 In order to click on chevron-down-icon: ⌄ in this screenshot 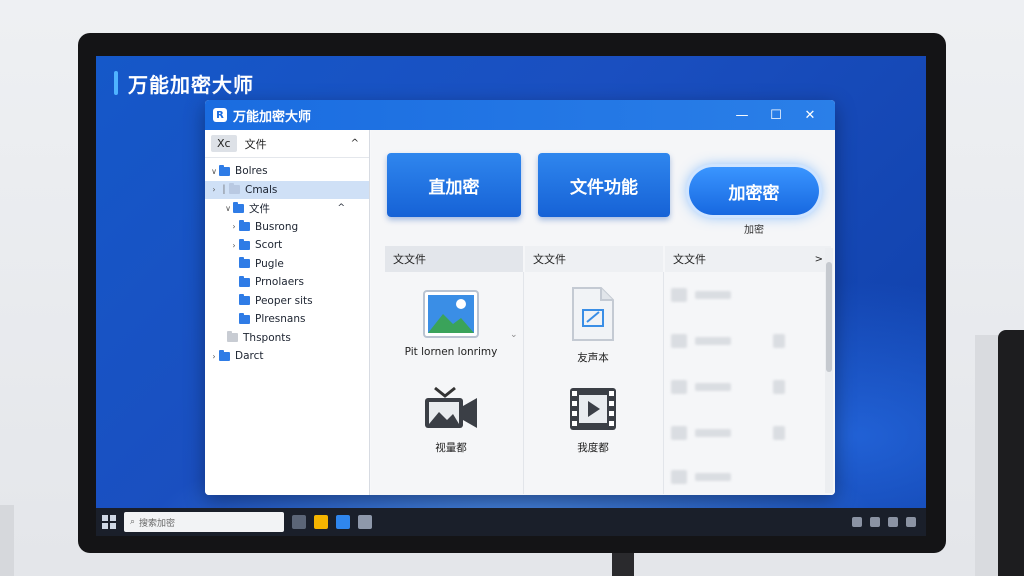, I will do `click(514, 335)`.